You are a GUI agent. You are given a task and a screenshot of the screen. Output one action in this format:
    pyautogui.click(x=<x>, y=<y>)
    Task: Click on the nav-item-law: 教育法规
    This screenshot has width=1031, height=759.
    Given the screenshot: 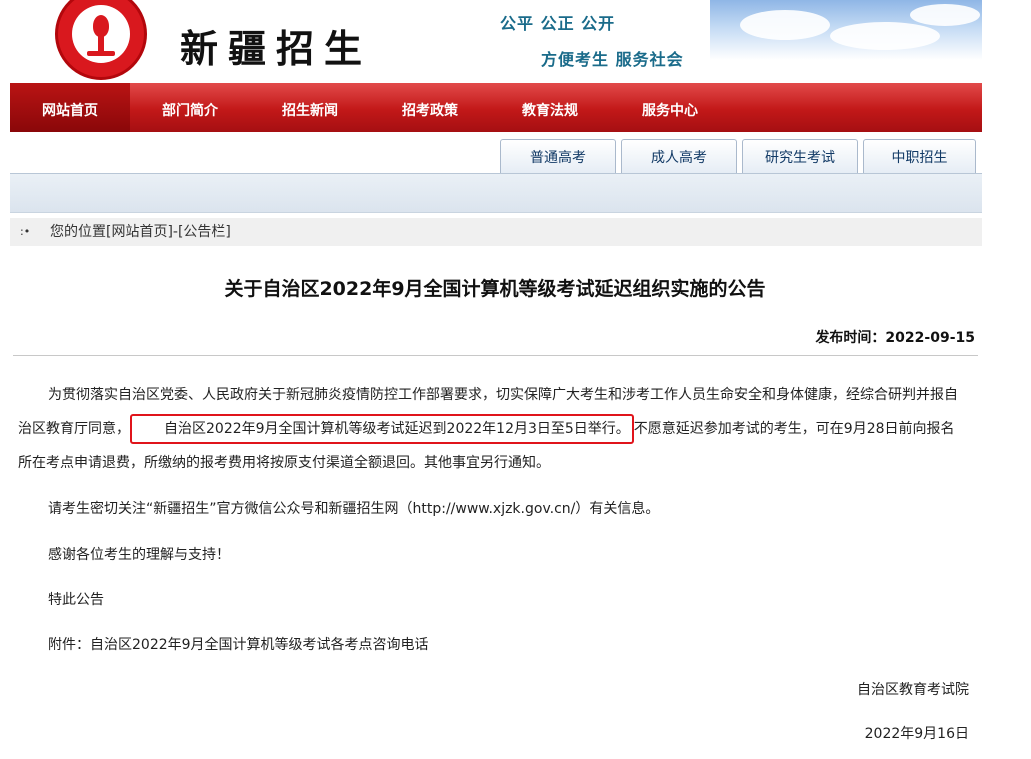 What is the action you would take?
    pyautogui.click(x=550, y=107)
    